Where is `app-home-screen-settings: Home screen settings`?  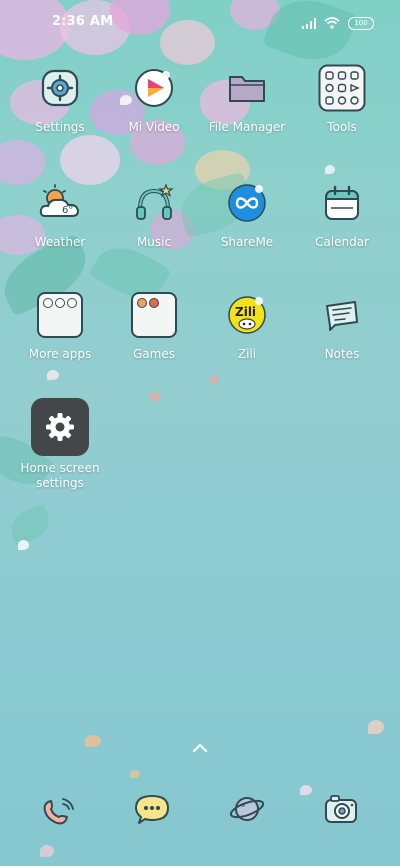 app-home-screen-settings: Home screen settings is located at coordinates (60, 444).